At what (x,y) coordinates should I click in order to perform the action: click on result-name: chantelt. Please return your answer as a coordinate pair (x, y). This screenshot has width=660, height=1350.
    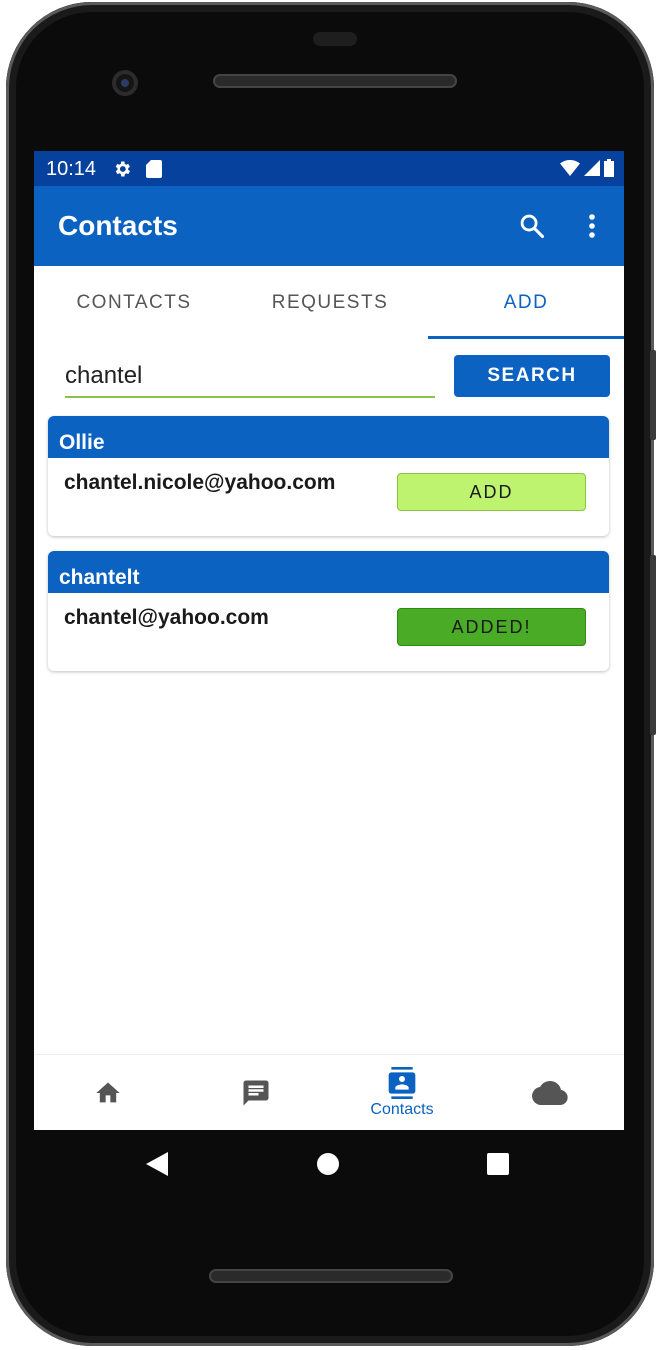
    Looking at the image, I should click on (328, 572).